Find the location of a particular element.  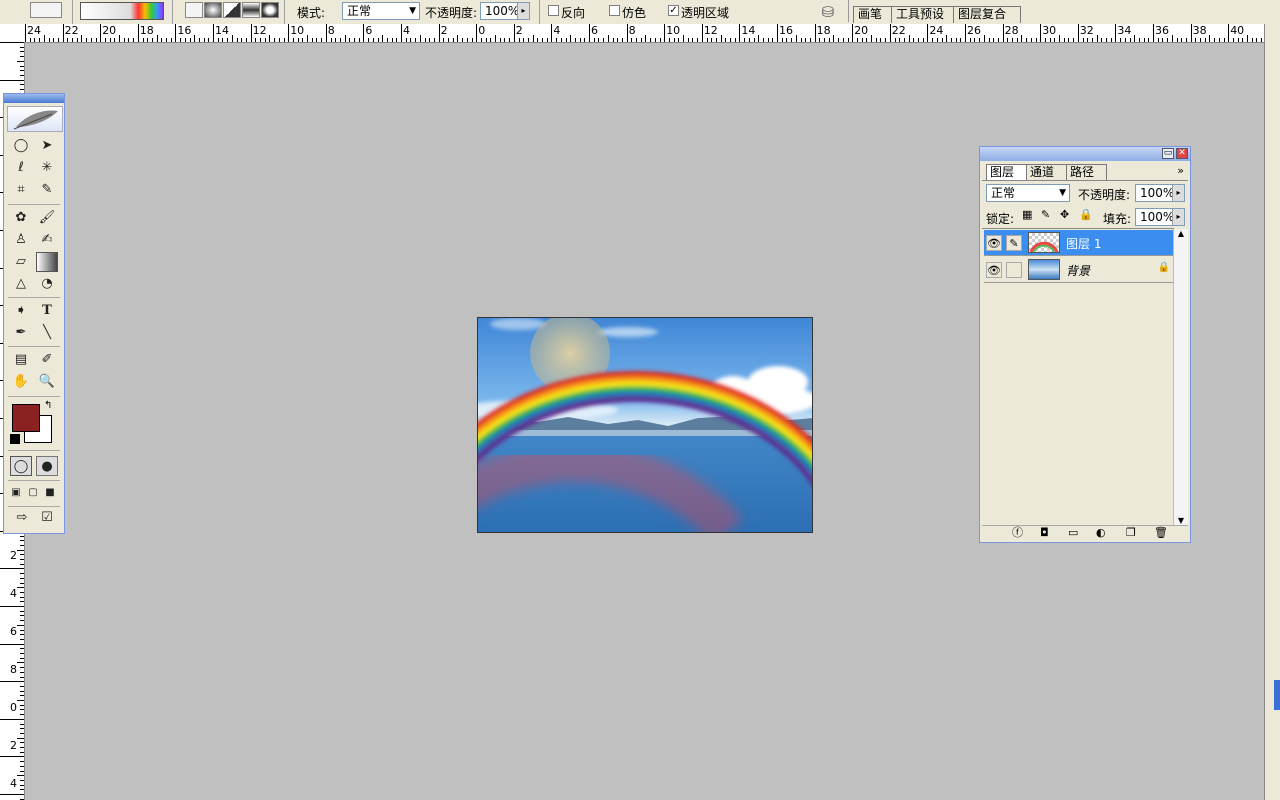

lock-position-icon: ✥ is located at coordinates (1064, 214).